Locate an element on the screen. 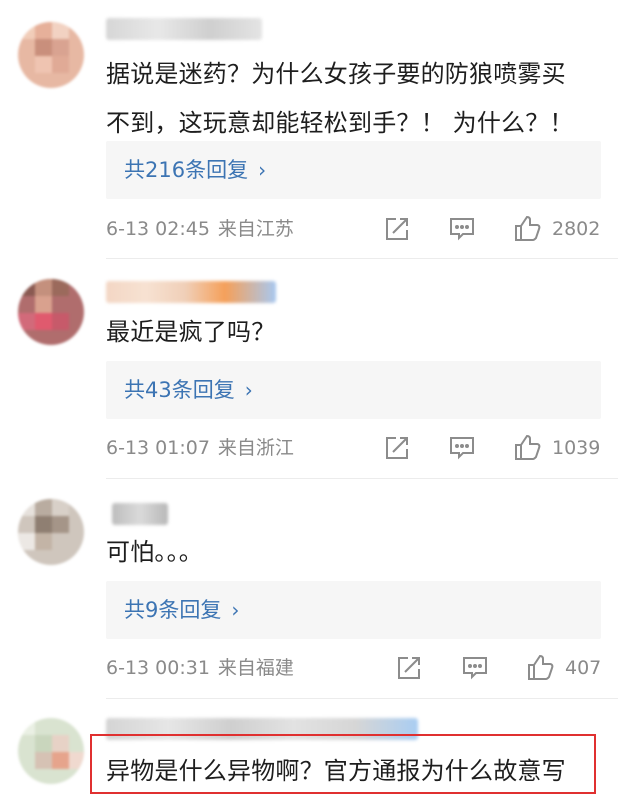 This screenshot has width=618, height=794. view-replies-button: 共9条回复 › is located at coordinates (353, 610).